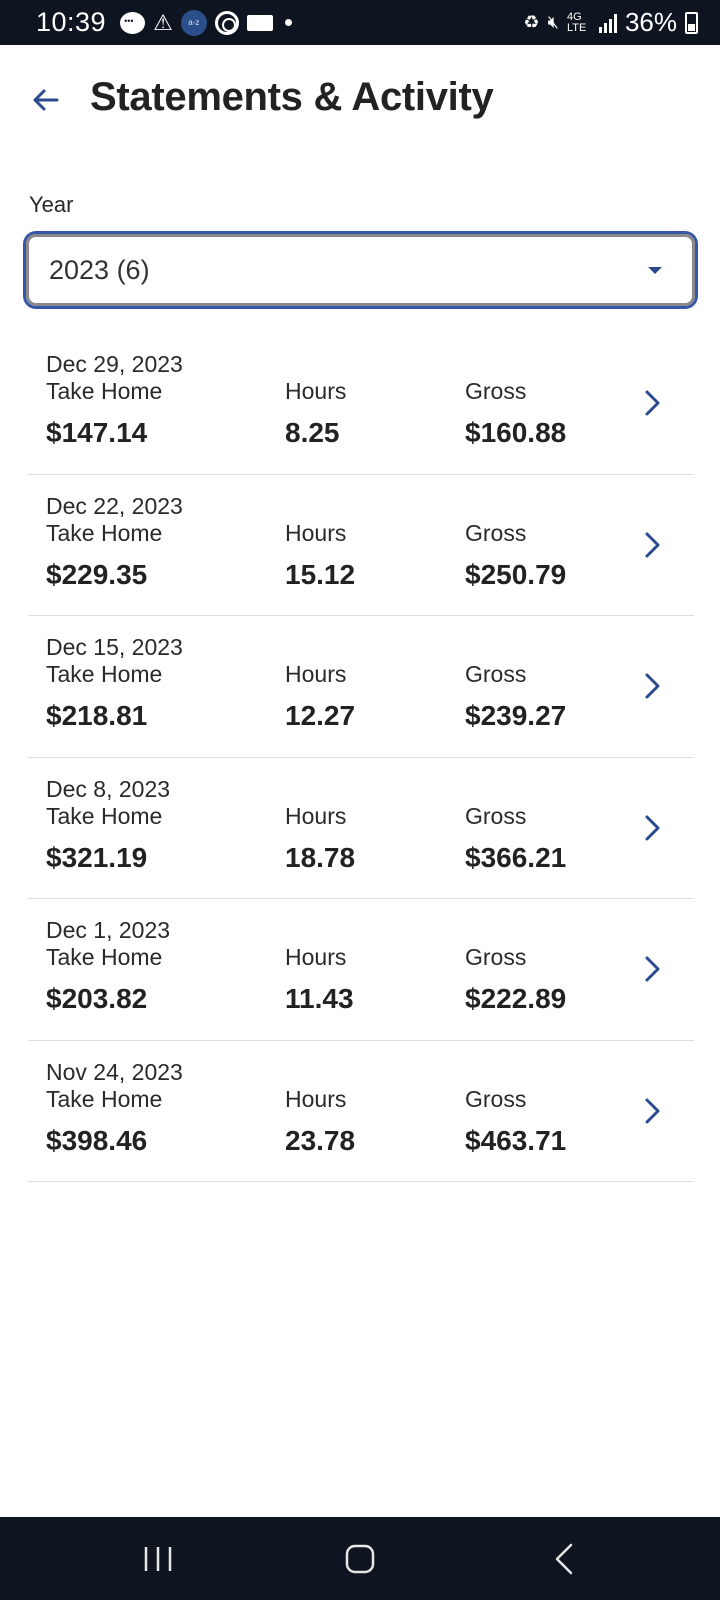 The image size is (720, 1600). What do you see at coordinates (114, 647) in the screenshot?
I see `statement-date: Dec 15, 2023` at bounding box center [114, 647].